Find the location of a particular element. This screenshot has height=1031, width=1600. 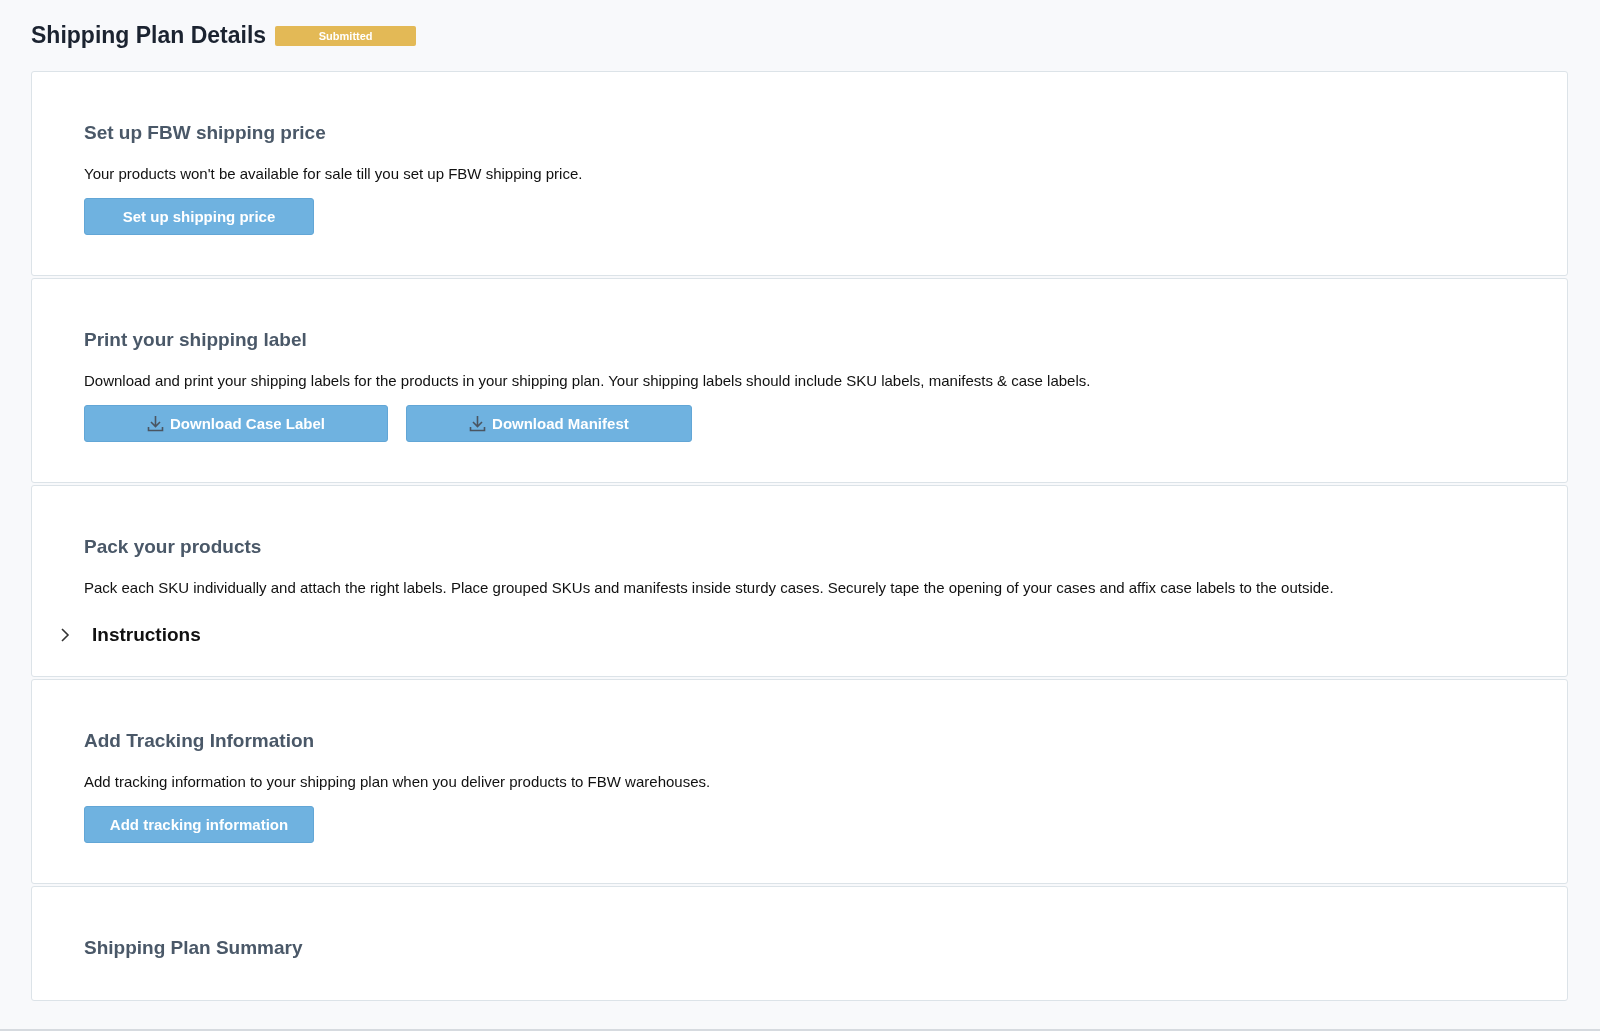

section-description: Add tracking information to your shipping plan when you deliver products to FBW warehouses. is located at coordinates (398, 782).